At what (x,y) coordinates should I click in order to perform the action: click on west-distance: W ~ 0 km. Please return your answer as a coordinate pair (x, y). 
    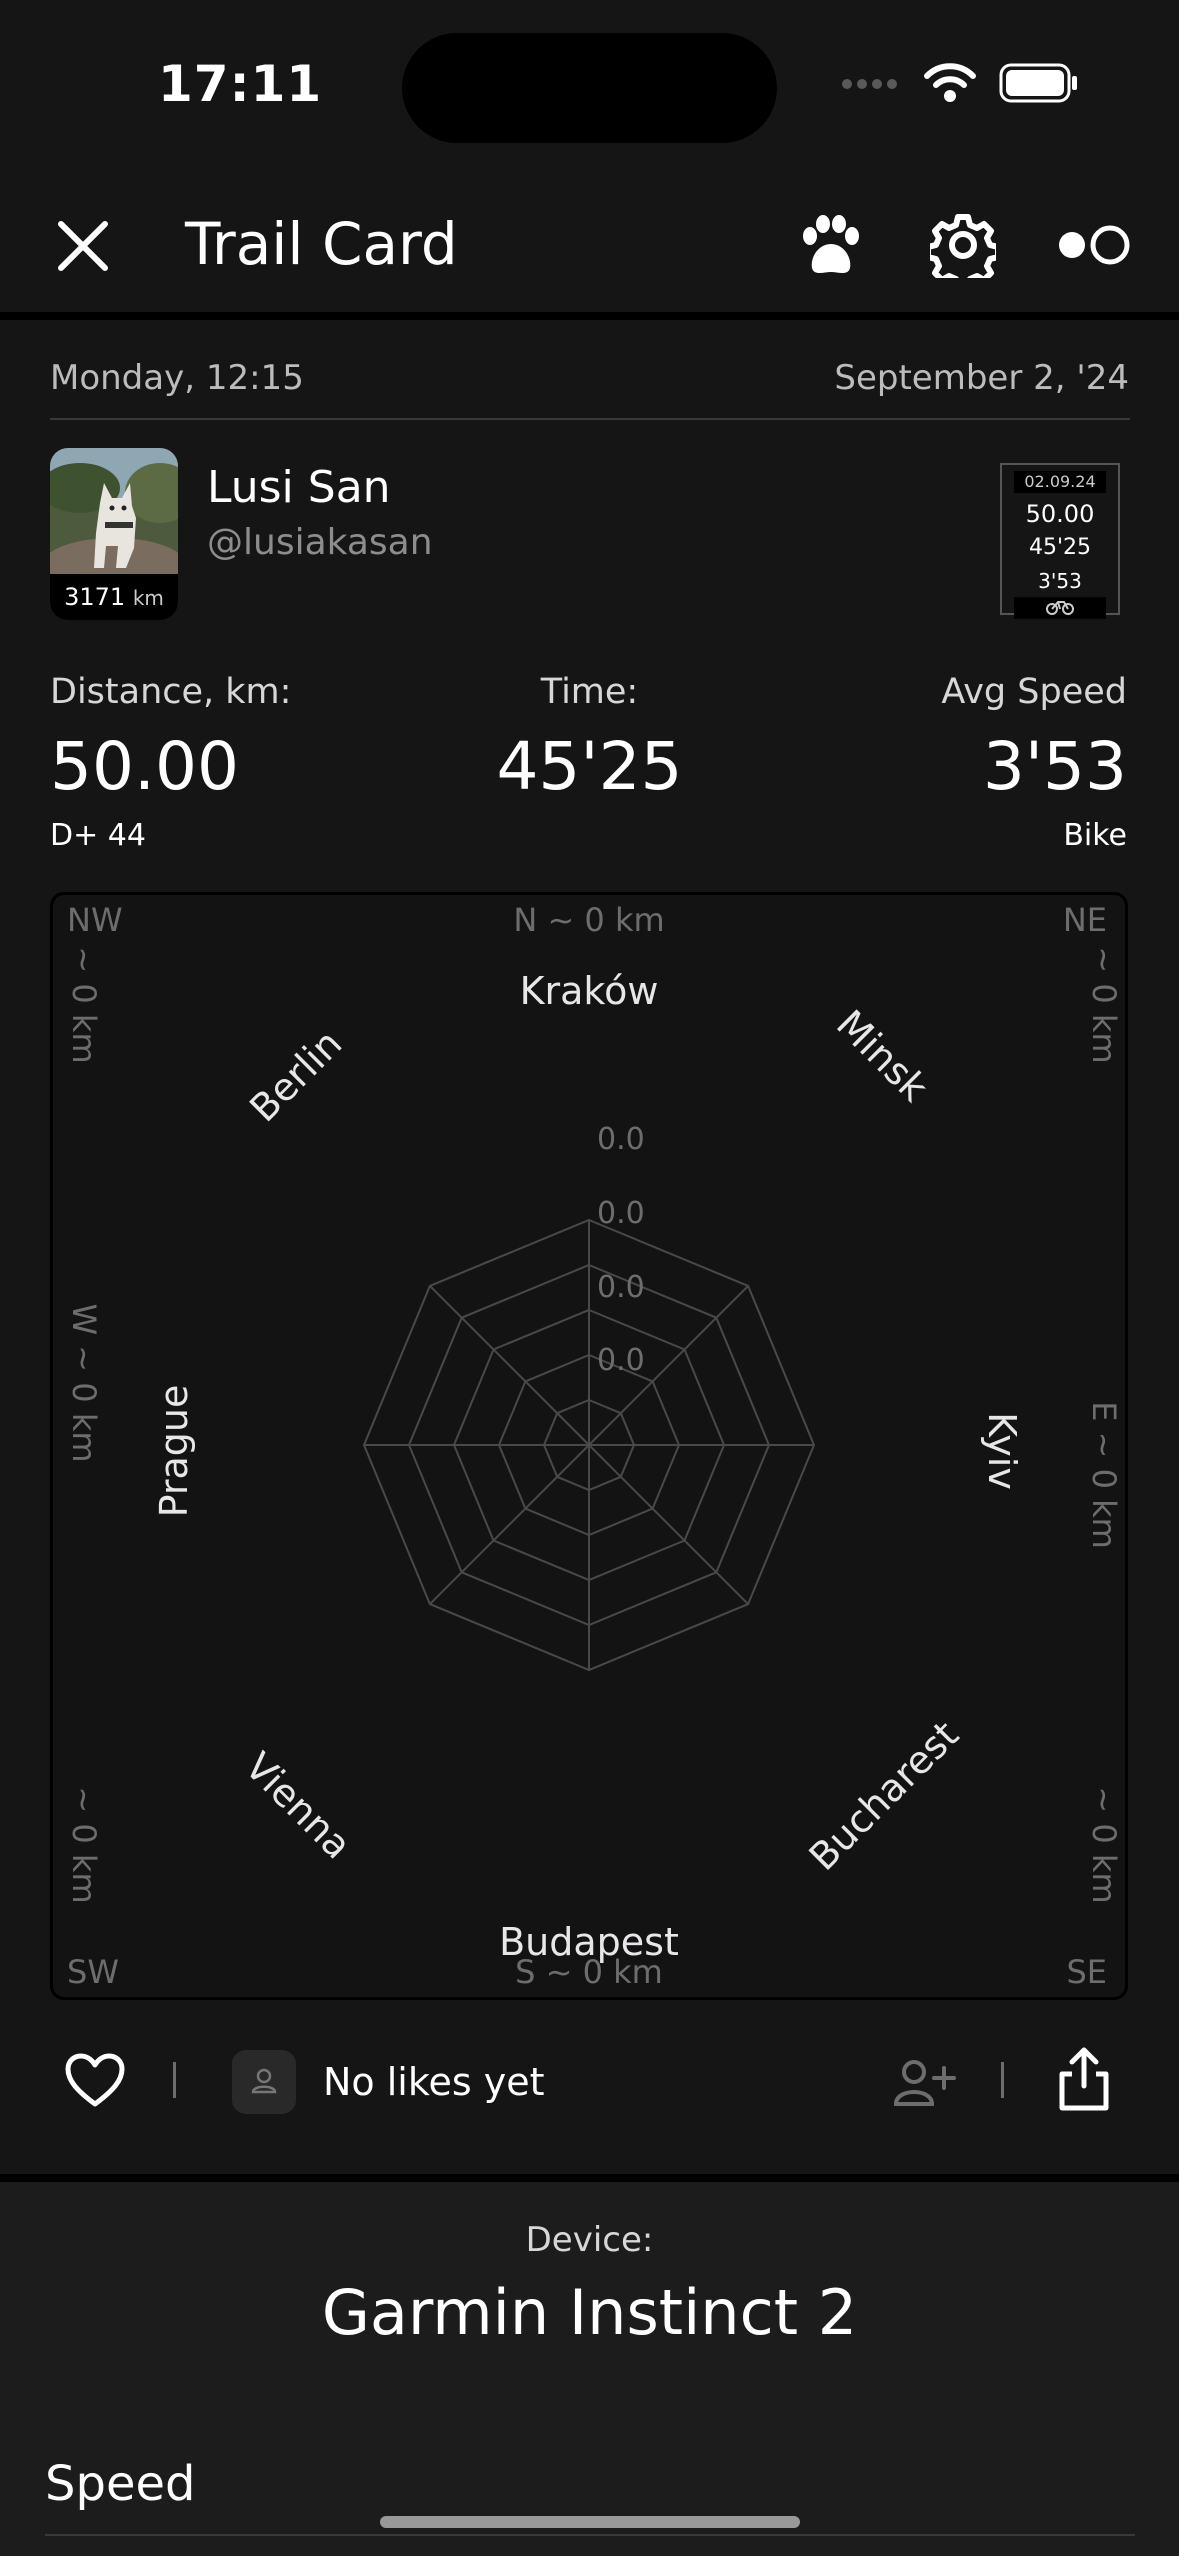
    Looking at the image, I should click on (84, 1382).